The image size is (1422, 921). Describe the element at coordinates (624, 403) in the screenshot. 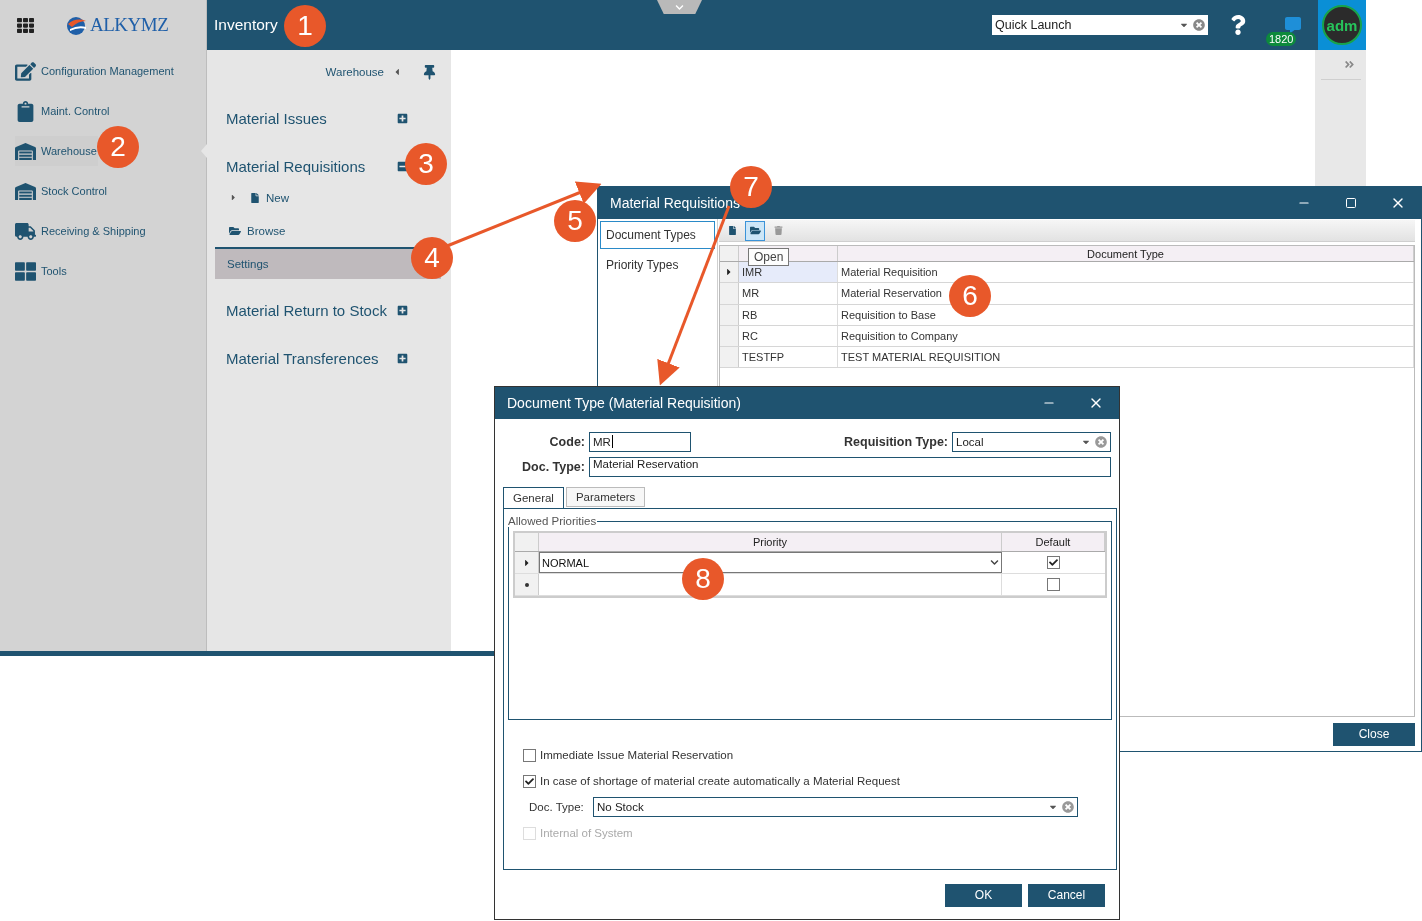

I see `dialog-title: Document Type (Material Requisition)` at that location.